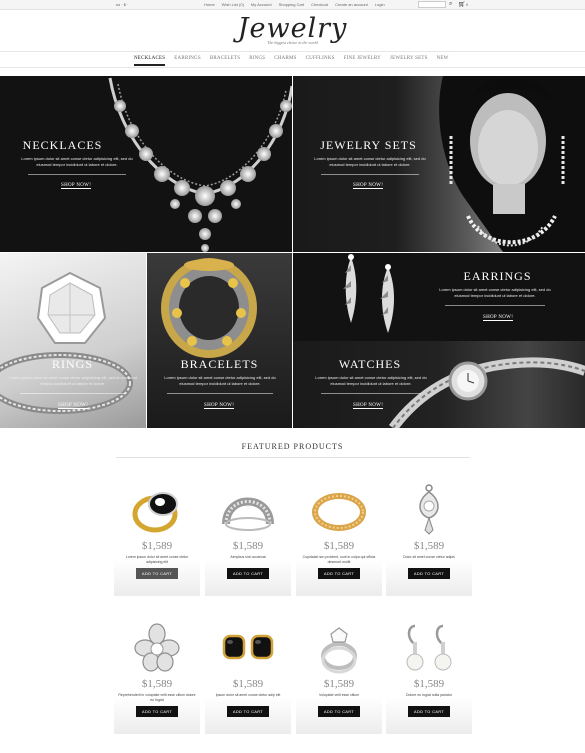 Image resolution: width=585 pixels, height=753 pixels. What do you see at coordinates (219, 406) in the screenshot?
I see `banner-bracelets-shop-button: SHOP NOW!` at bounding box center [219, 406].